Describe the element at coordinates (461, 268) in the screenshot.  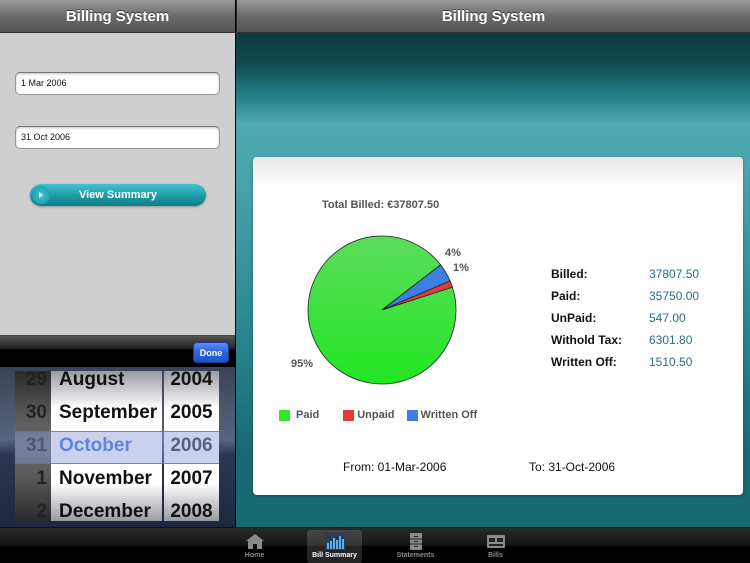
I see `pie-label-unpaid: 1%` at that location.